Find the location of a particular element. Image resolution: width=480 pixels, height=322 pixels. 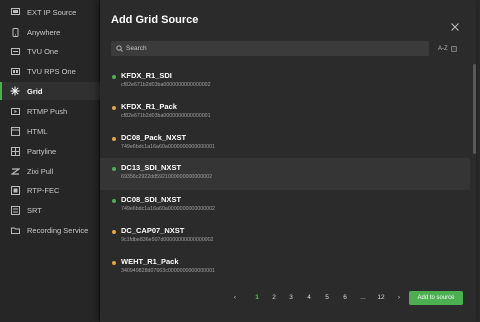

sidebar-item-label: EXT IP Source is located at coordinates (52, 12).